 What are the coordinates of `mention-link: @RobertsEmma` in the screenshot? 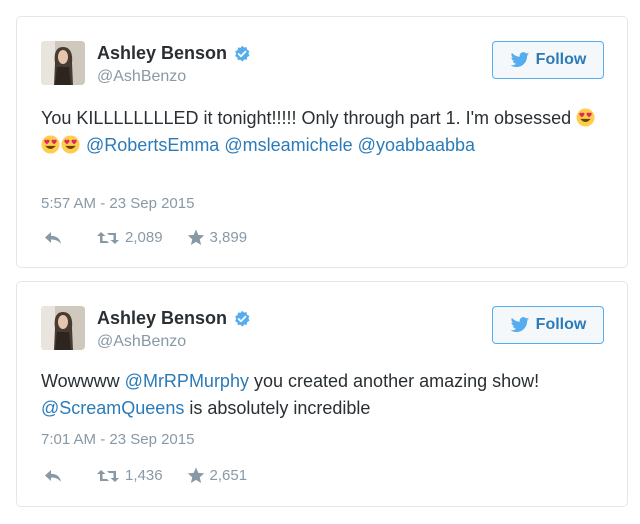 It's located at (152, 145).